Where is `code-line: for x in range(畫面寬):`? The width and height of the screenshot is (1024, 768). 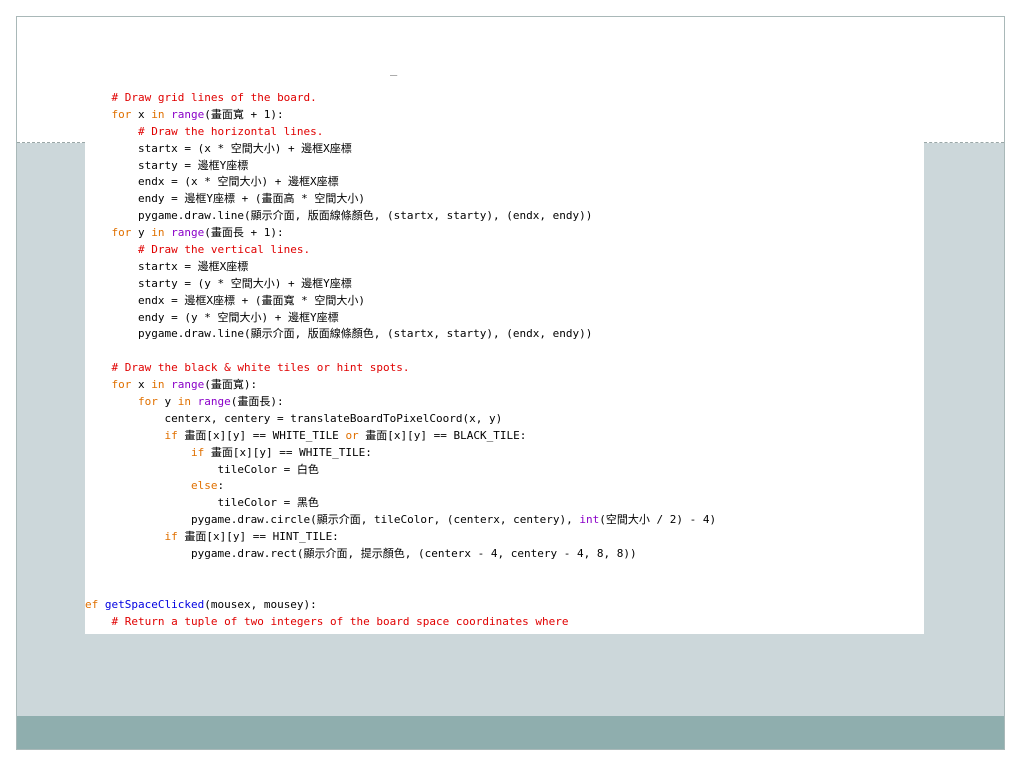
code-line: for x in range(畫面寬): is located at coordinates (400, 385).